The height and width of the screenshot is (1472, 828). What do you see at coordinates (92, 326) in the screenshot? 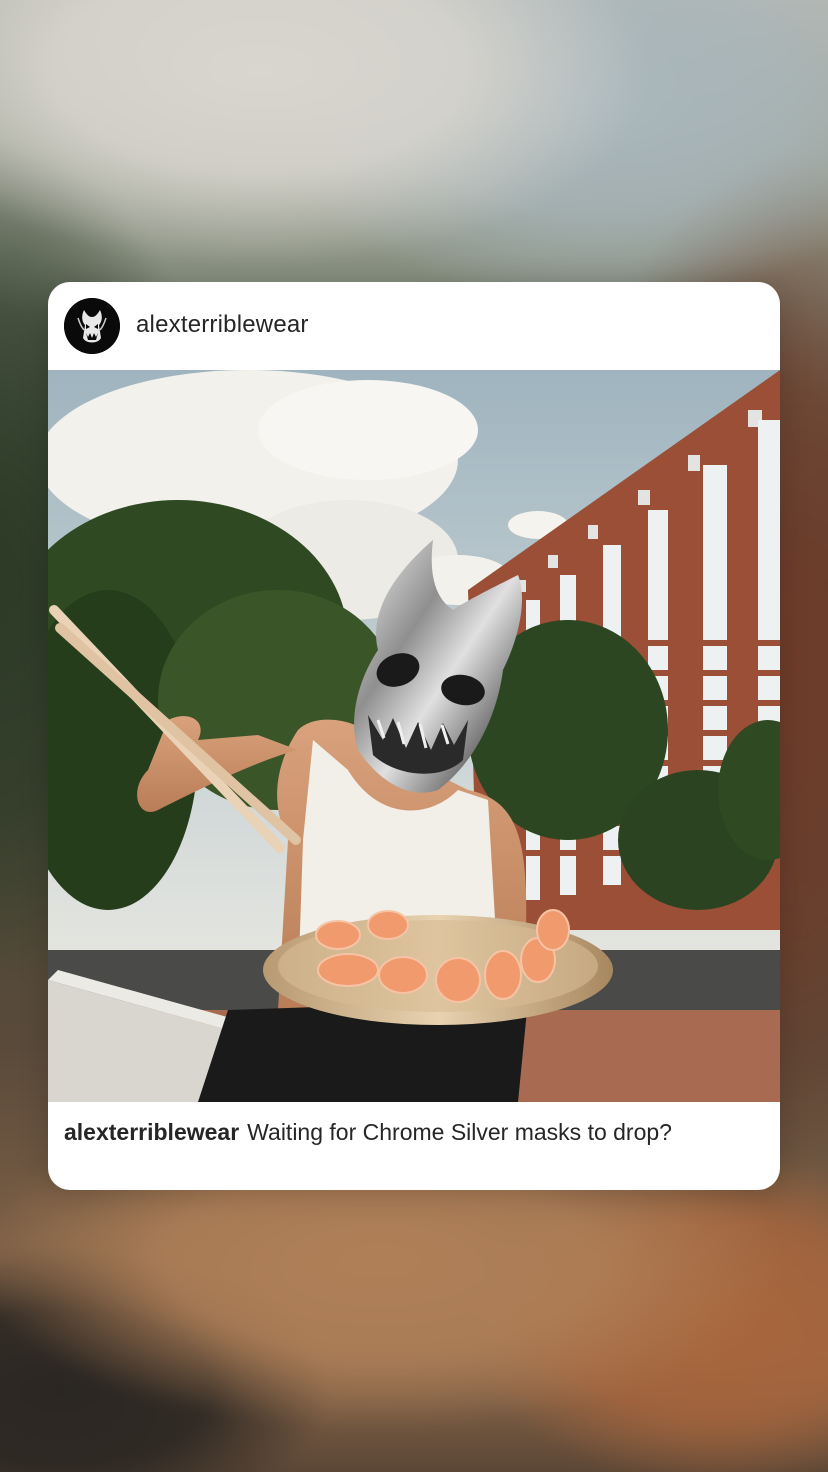
I see `profile-avatar-icon` at bounding box center [92, 326].